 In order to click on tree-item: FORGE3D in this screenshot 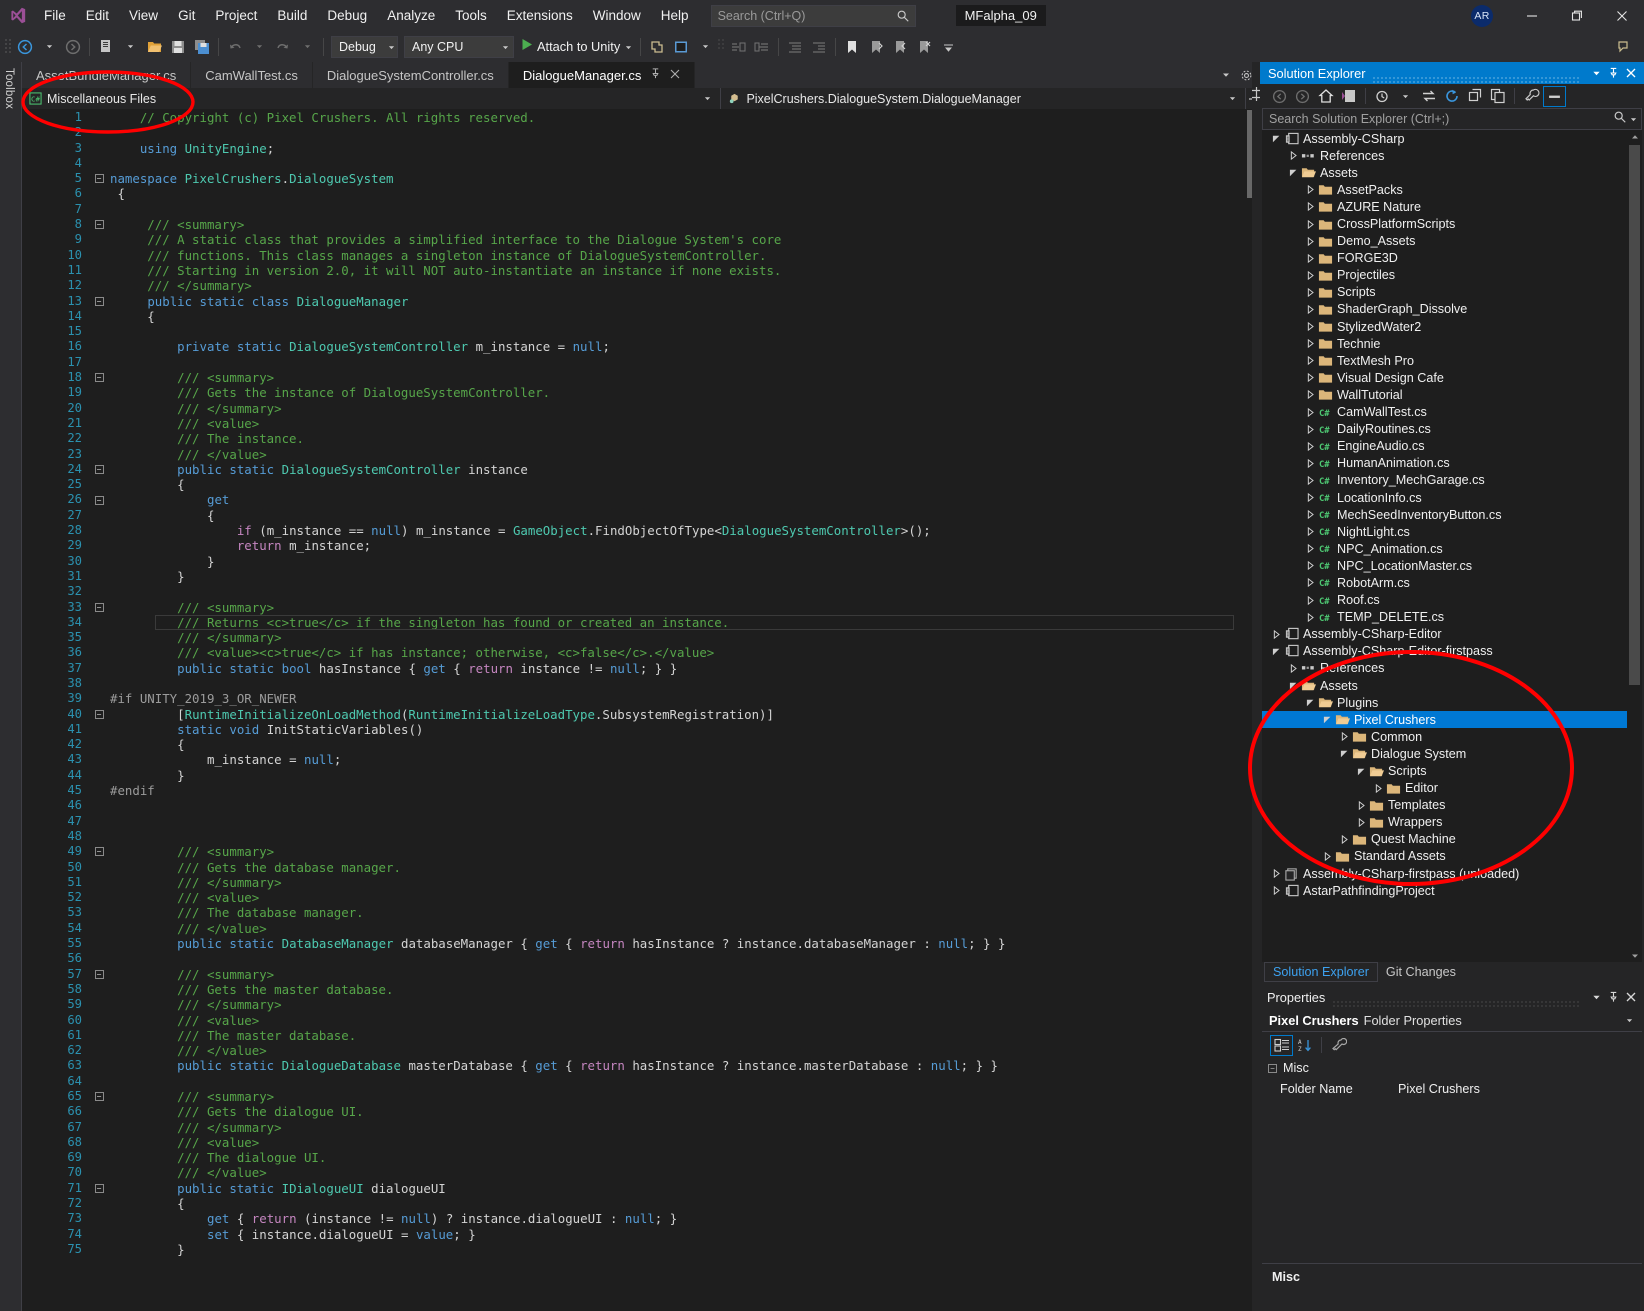, I will do `click(1444, 258)`.